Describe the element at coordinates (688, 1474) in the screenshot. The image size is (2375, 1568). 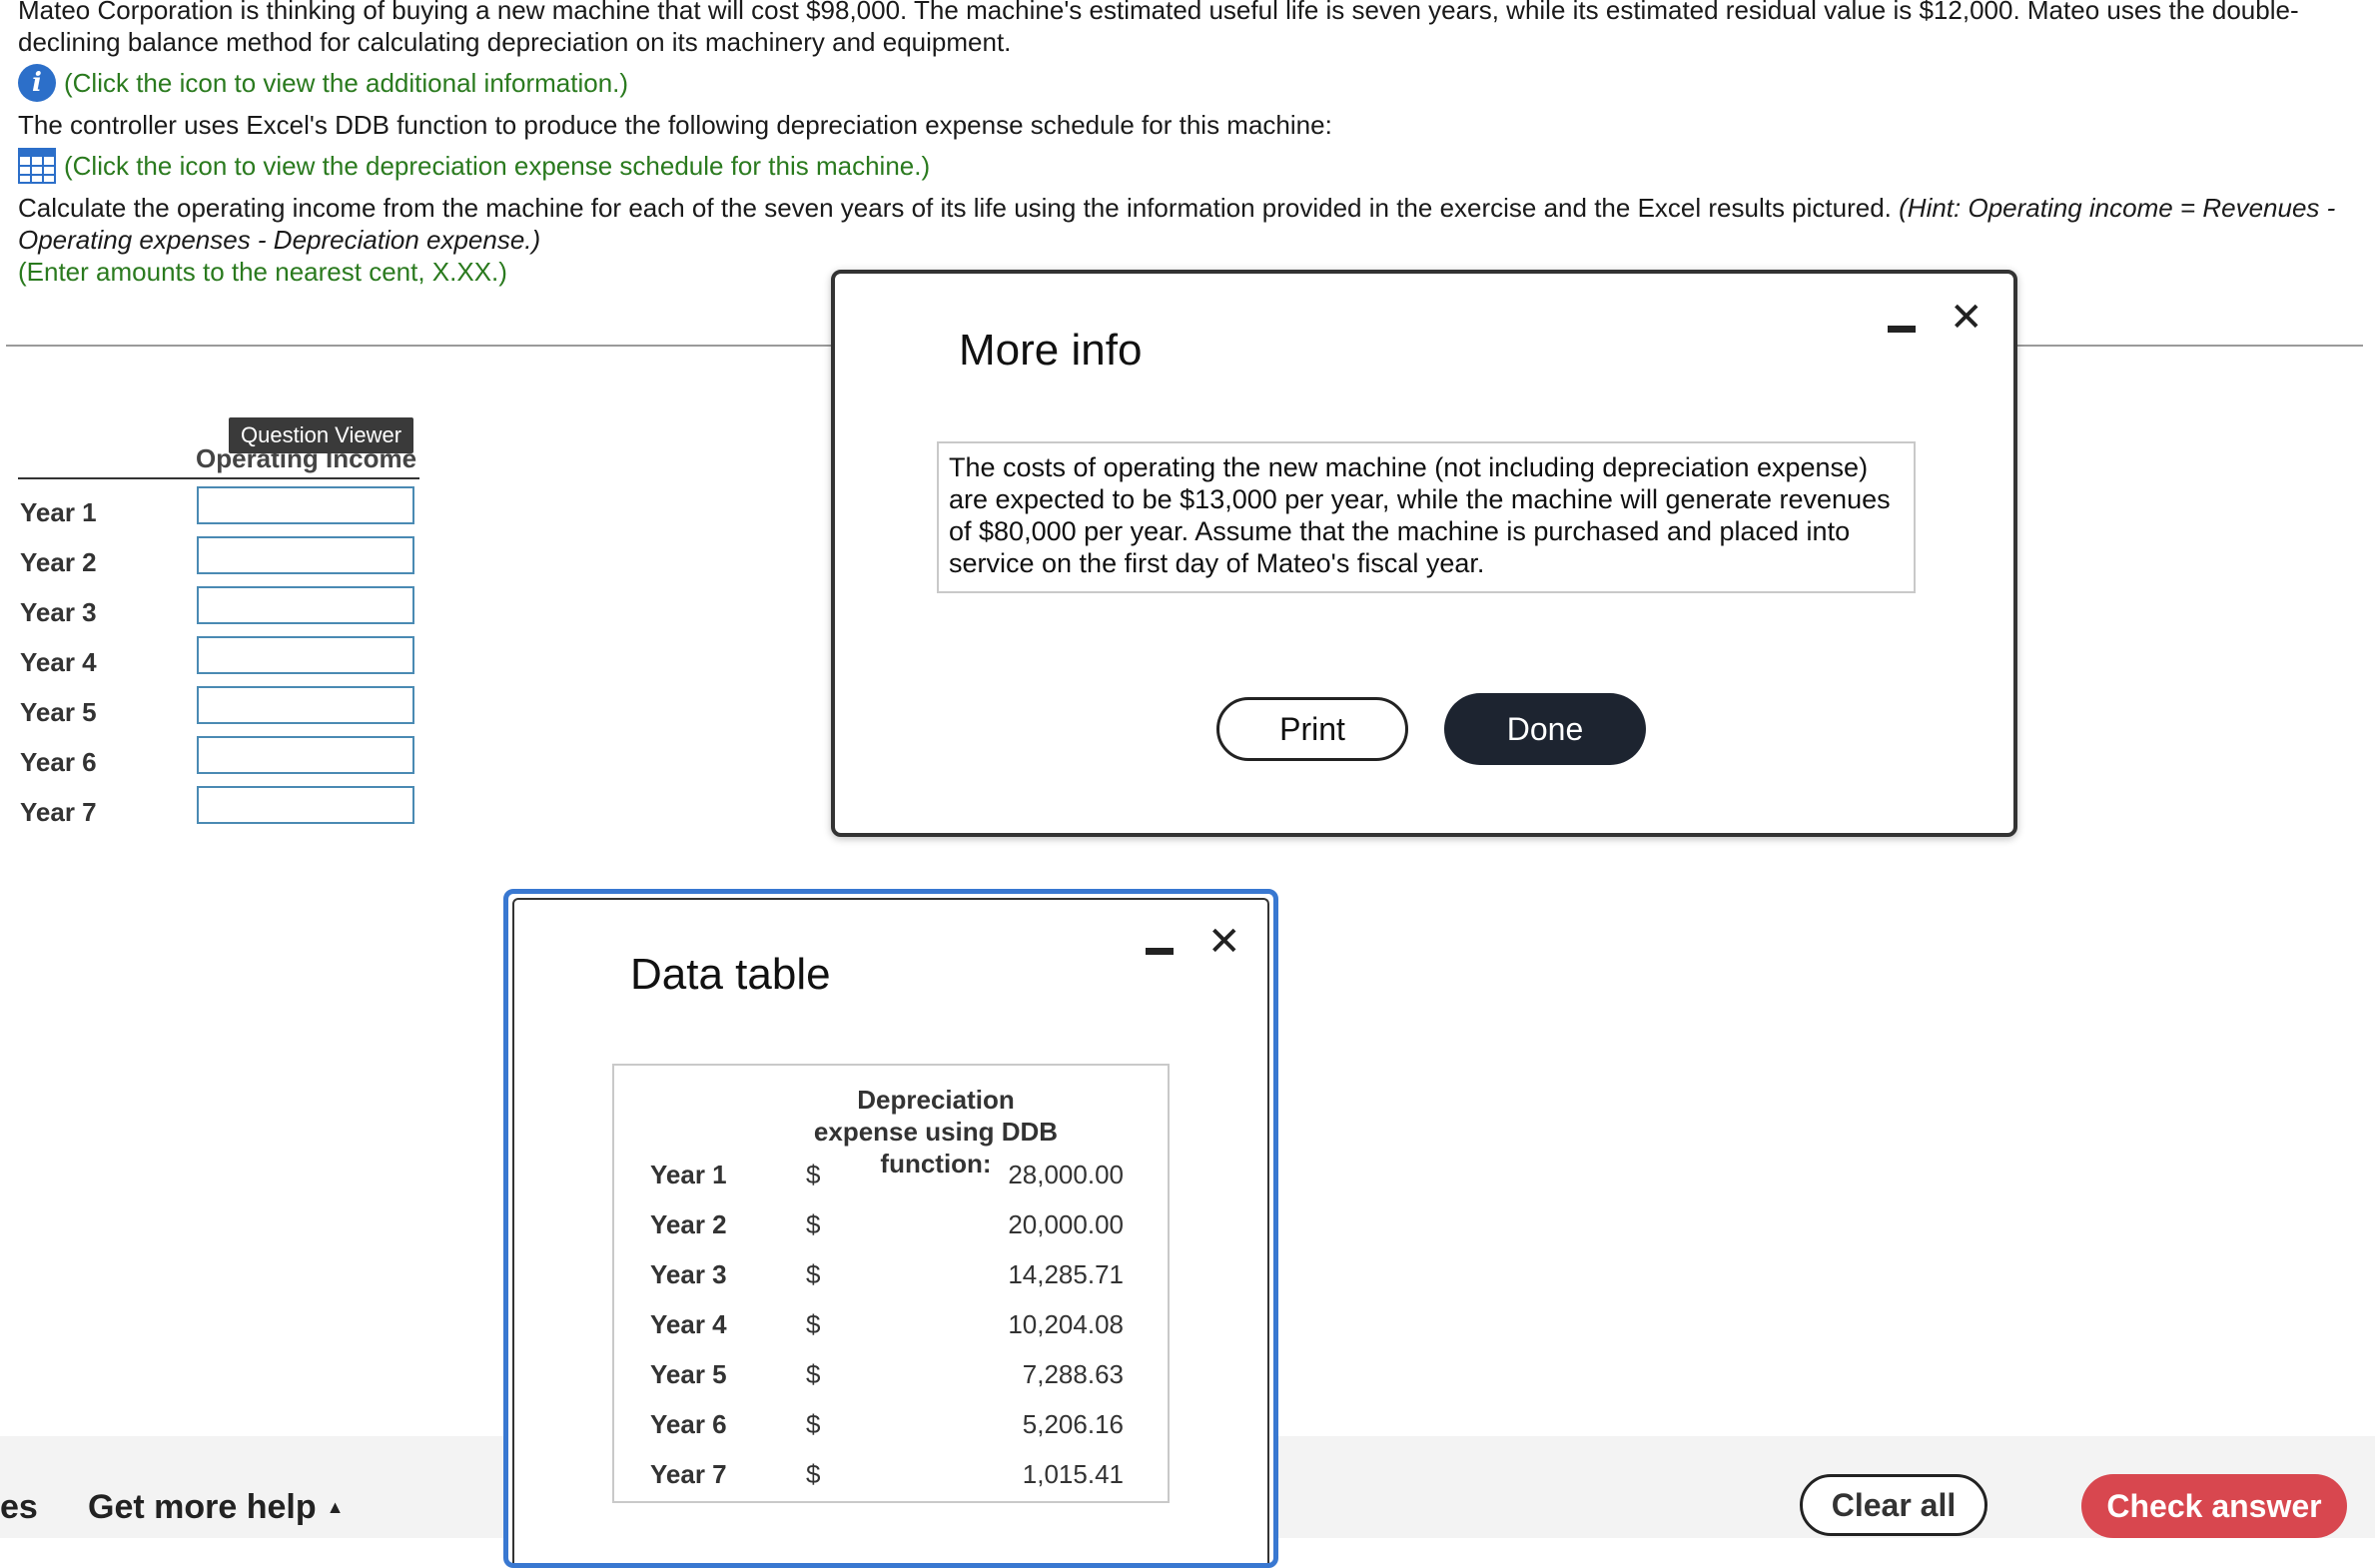
I see `table-row-year: Year 7` at that location.